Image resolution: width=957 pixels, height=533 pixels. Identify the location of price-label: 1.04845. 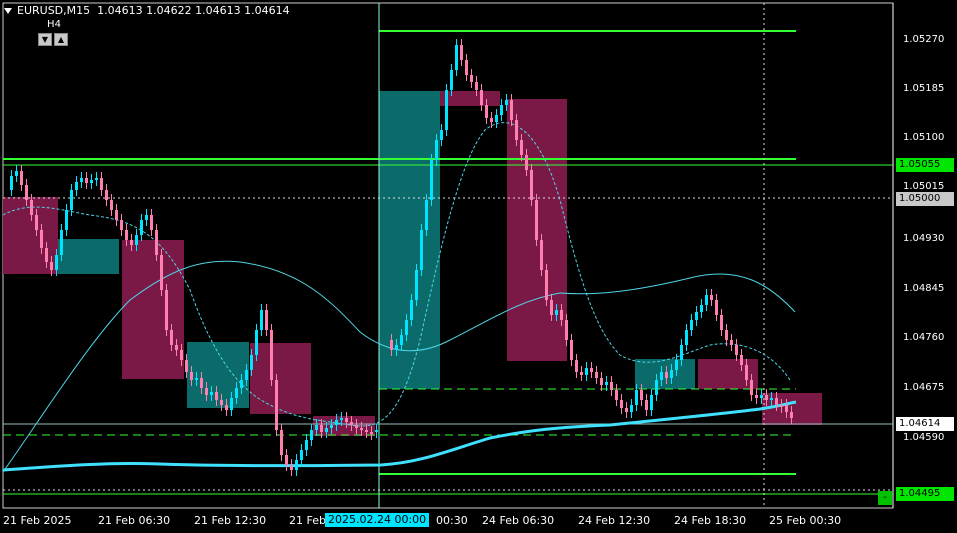
(924, 288).